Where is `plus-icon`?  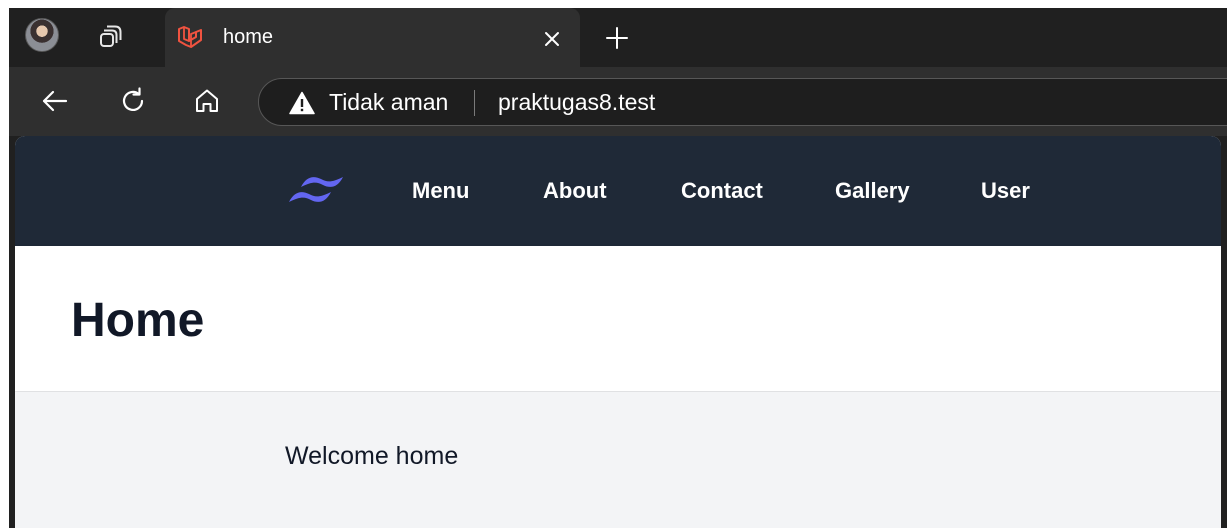 plus-icon is located at coordinates (617, 38).